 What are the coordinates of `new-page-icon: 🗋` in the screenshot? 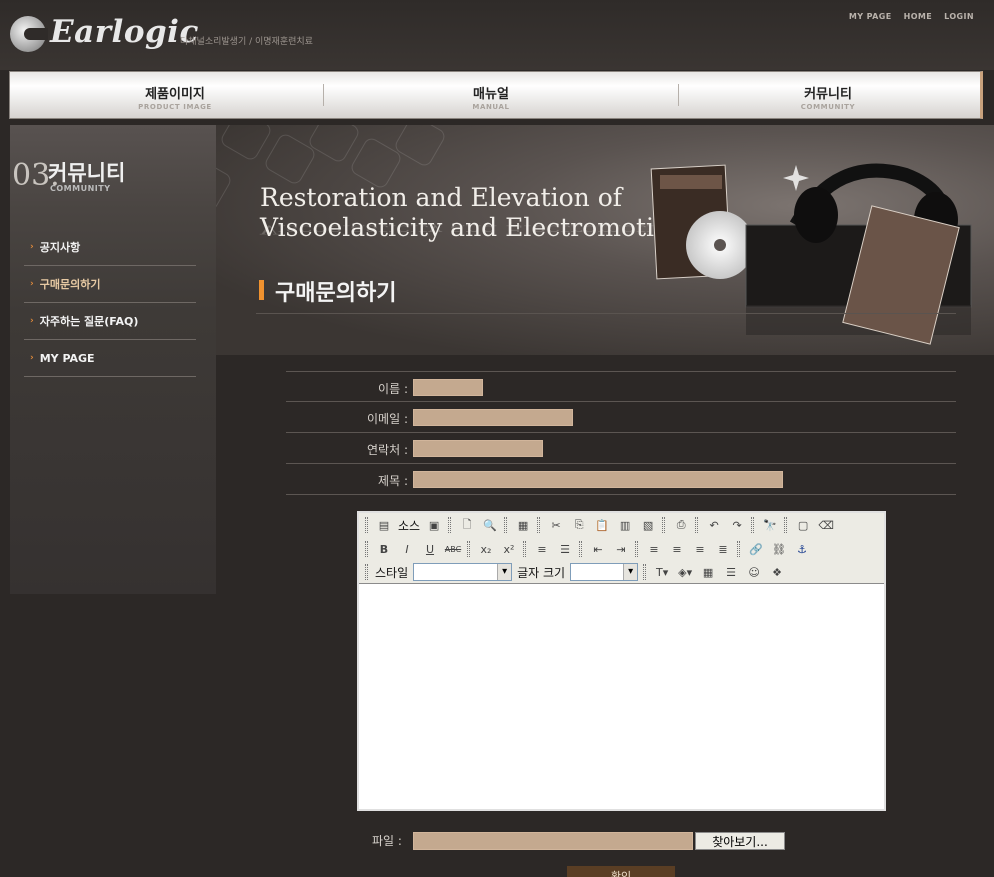 It's located at (467, 525).